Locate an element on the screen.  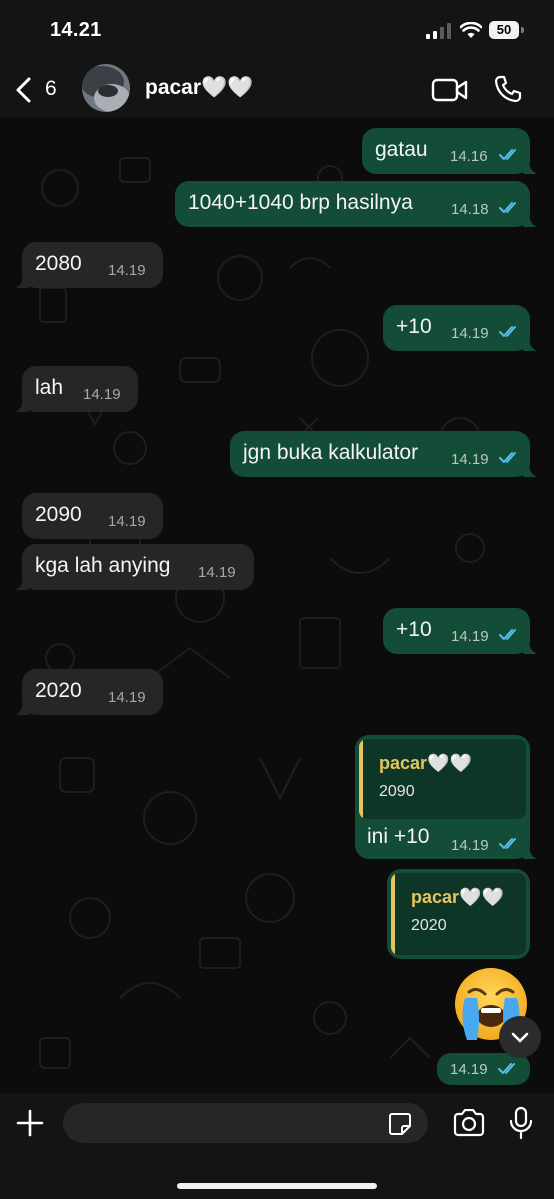
message-bubble-incoming: kga lah anying 14.19 is located at coordinates (134, 567).